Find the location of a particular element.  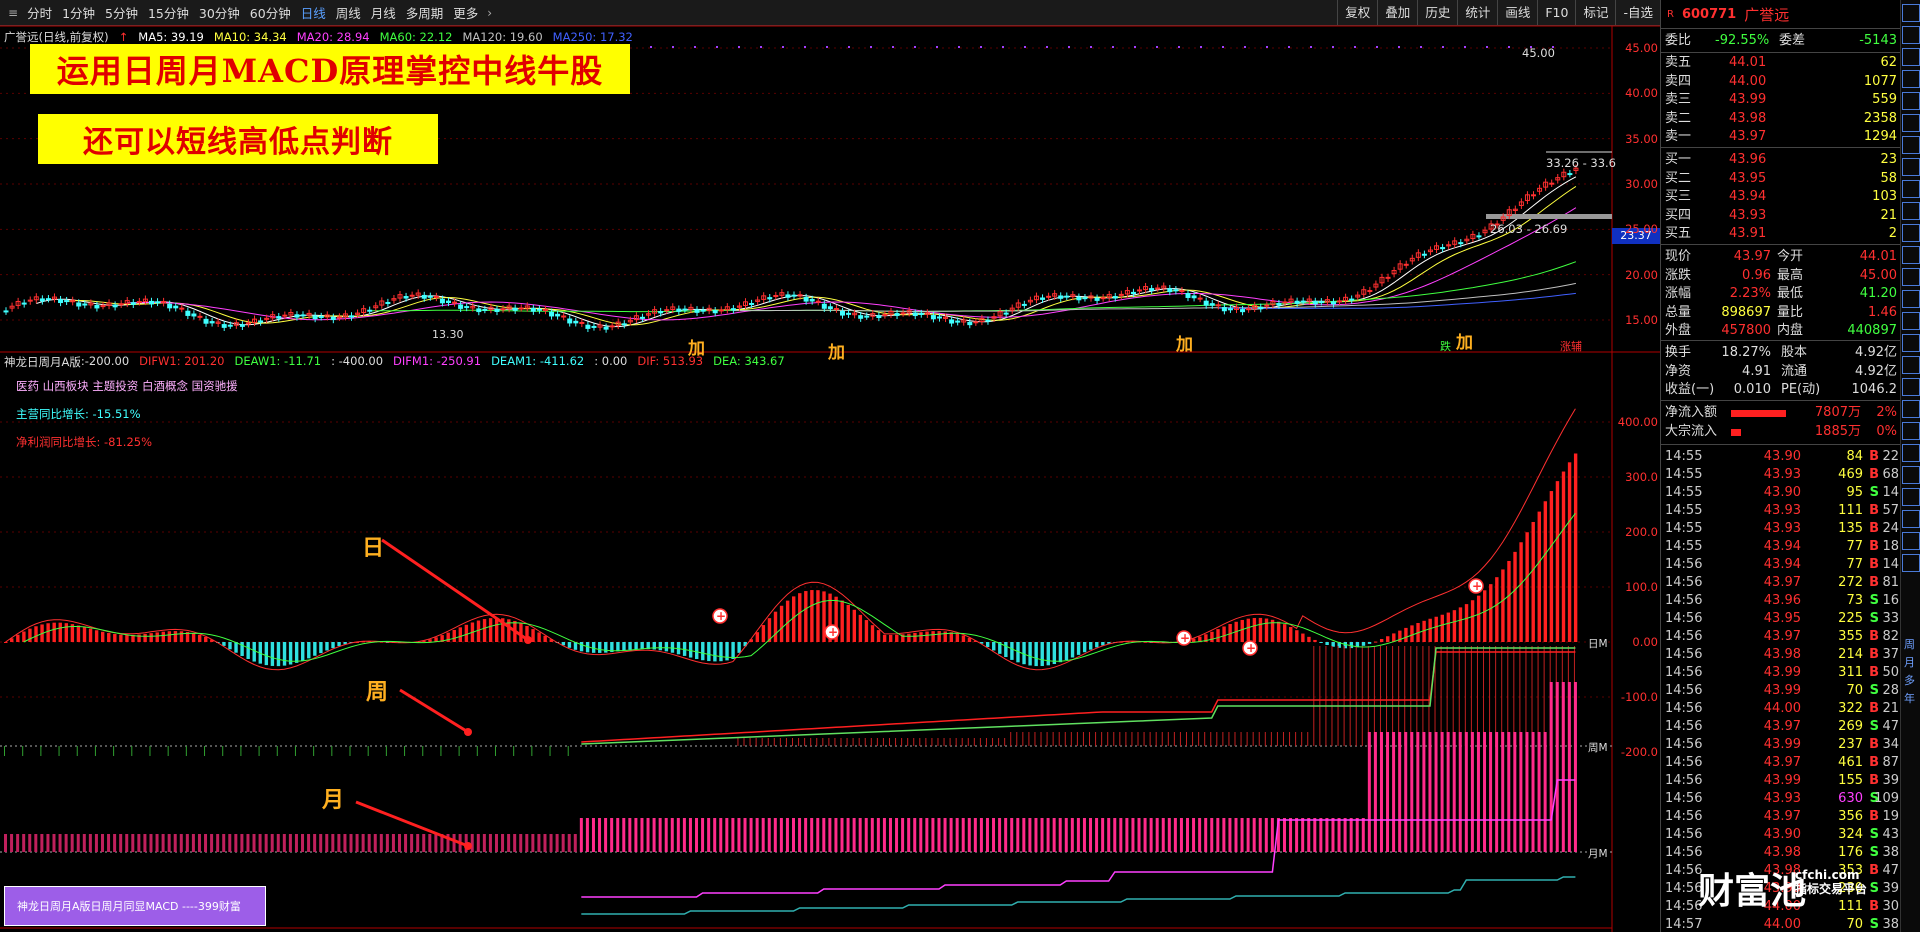

dea-label: DEA: 343.67 is located at coordinates (749, 361).